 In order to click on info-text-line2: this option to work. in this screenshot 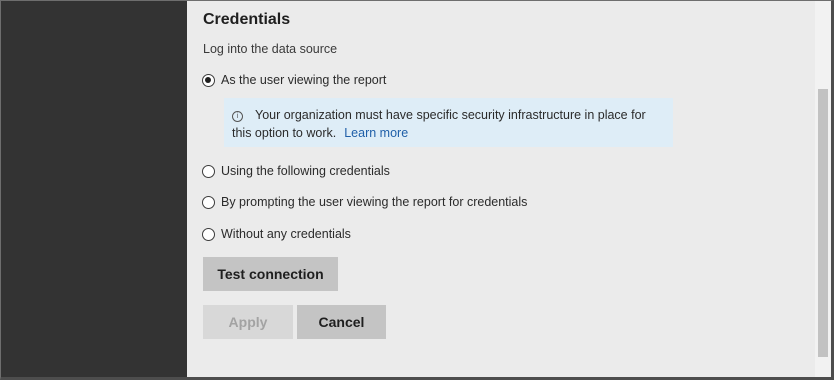, I will do `click(284, 133)`.